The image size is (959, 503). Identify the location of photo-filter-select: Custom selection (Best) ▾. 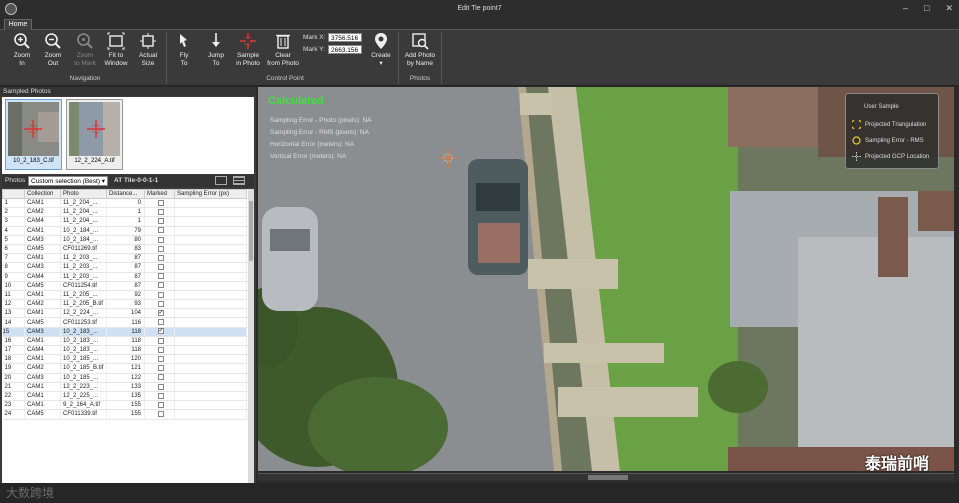
(68, 181).